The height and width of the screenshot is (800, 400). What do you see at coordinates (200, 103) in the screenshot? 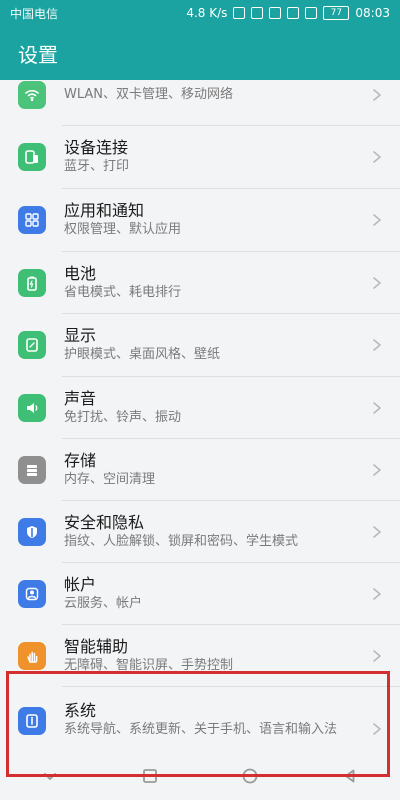
I see `settings-item-wlan: WLAN、双卡管理、移动网络` at bounding box center [200, 103].